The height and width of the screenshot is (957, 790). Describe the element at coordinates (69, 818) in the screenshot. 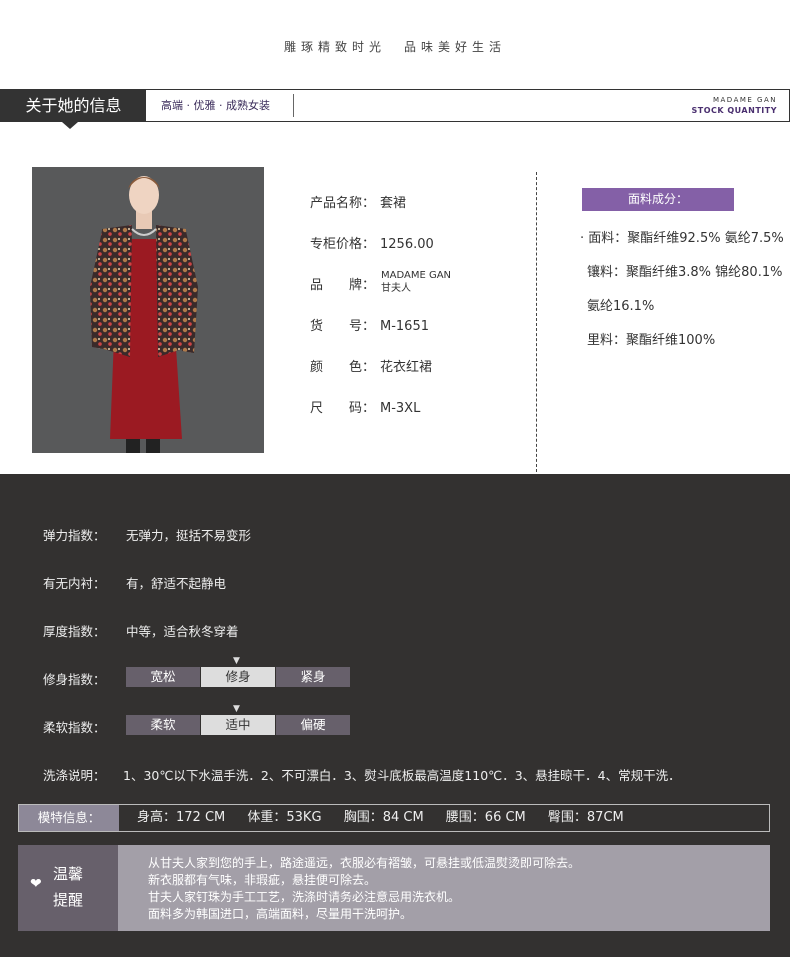

I see `model-info-label: 模特信息：` at that location.